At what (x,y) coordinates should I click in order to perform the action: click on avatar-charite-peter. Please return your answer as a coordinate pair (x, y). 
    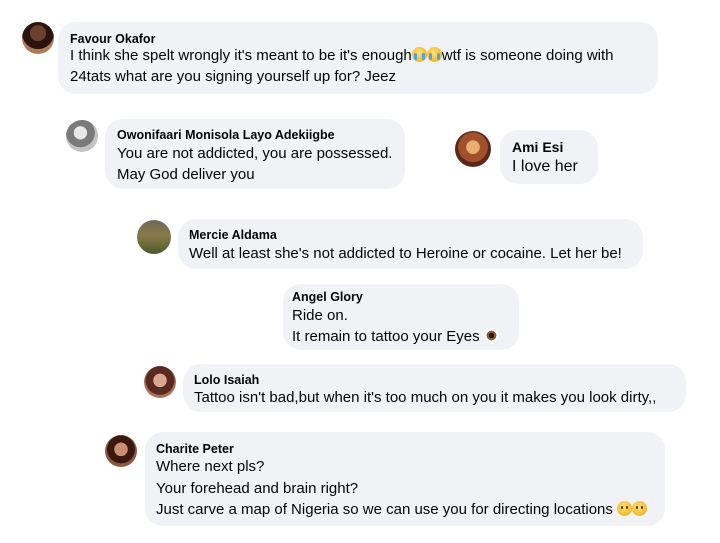
    Looking at the image, I should click on (121, 451).